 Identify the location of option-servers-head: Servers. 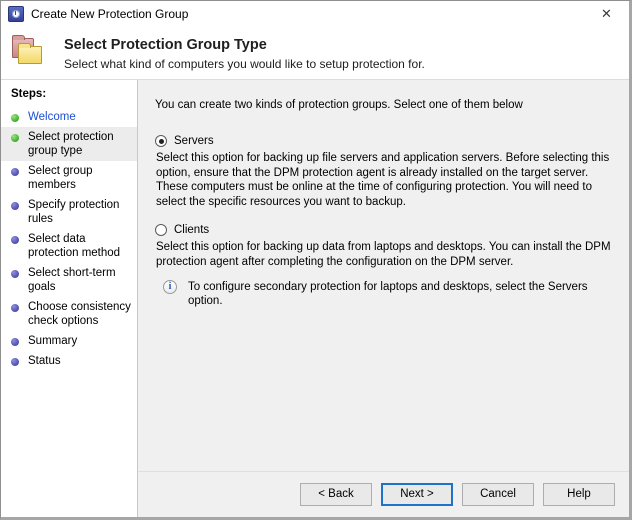
(383, 141).